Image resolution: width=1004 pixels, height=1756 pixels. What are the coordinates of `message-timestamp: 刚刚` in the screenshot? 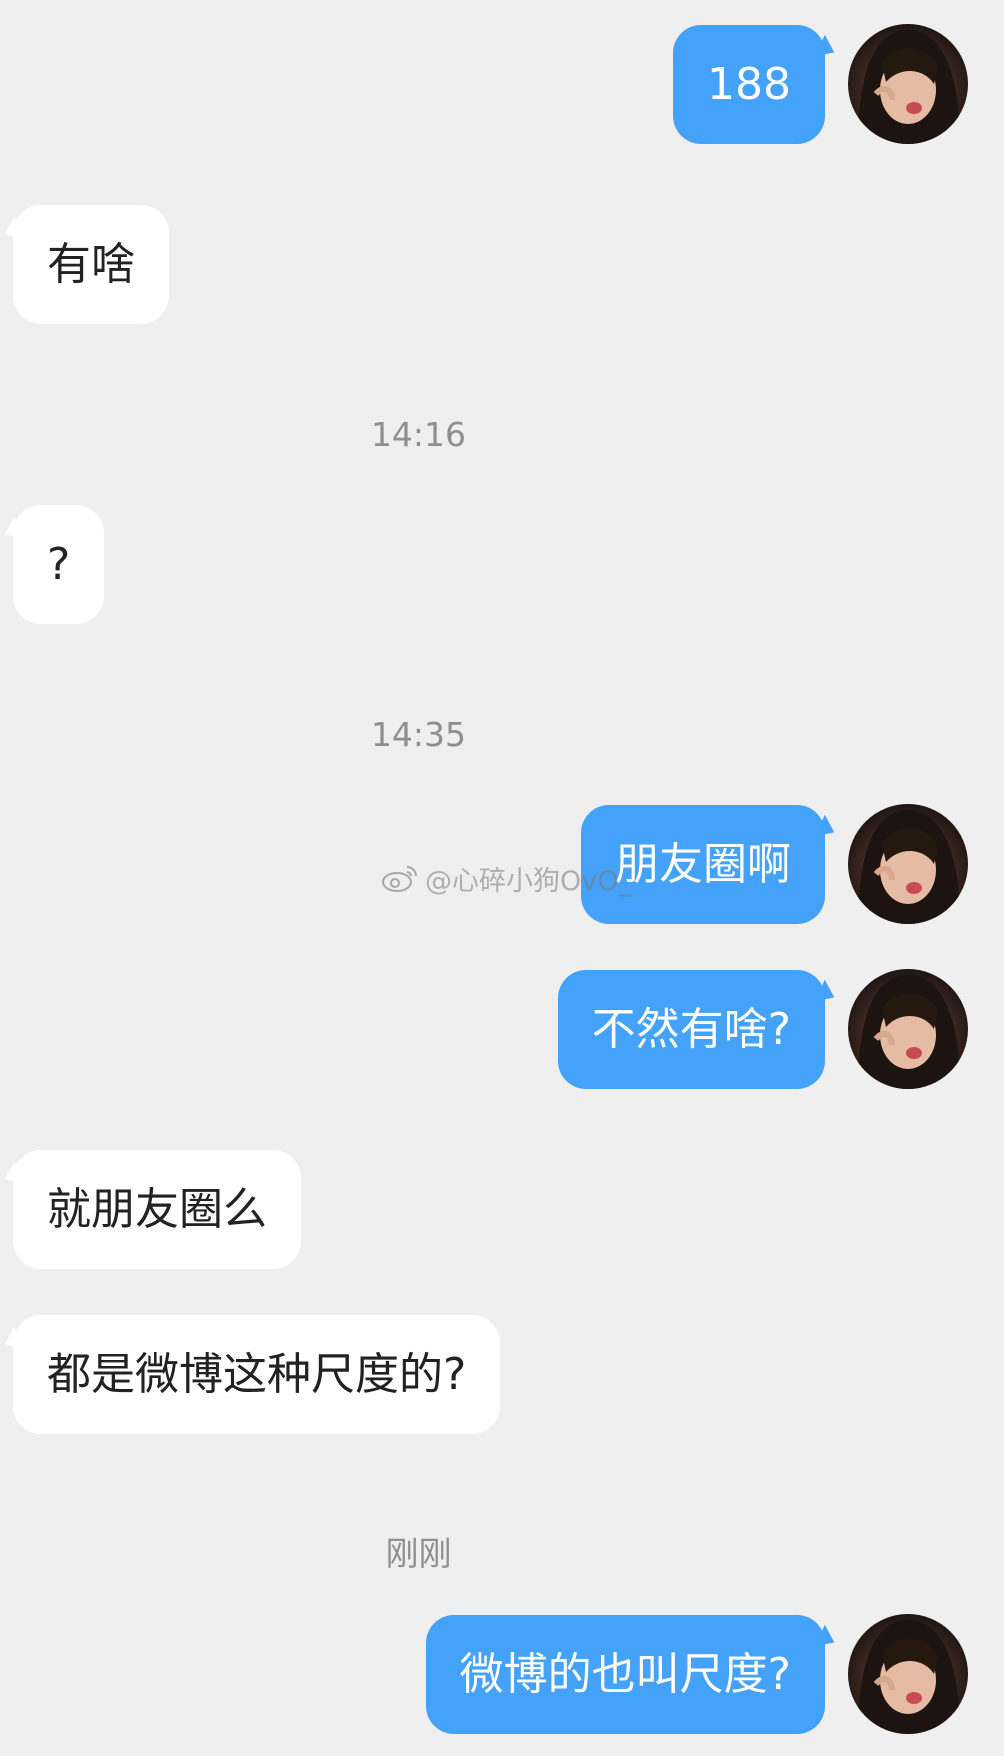 It's located at (418, 1553).